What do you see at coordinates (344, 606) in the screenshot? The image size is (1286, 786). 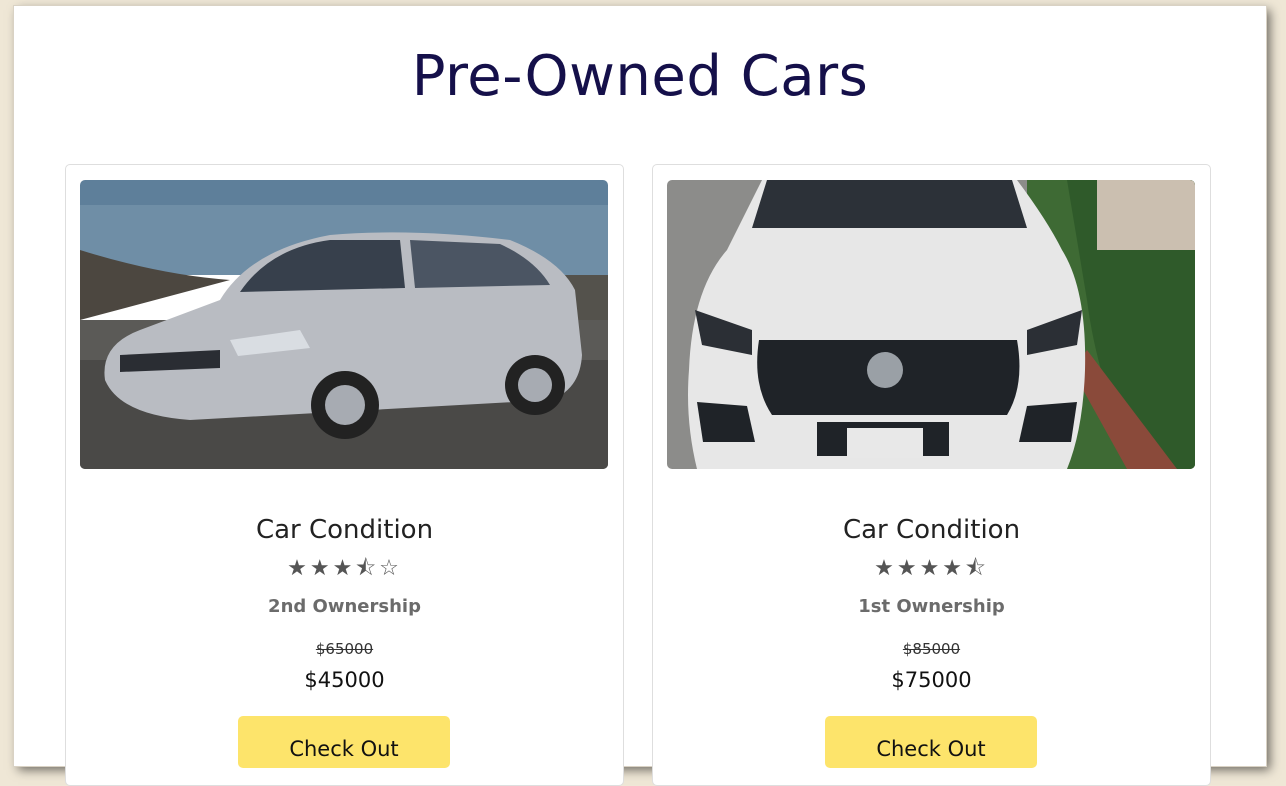 I see `ownership-text: 2nd Ownership` at bounding box center [344, 606].